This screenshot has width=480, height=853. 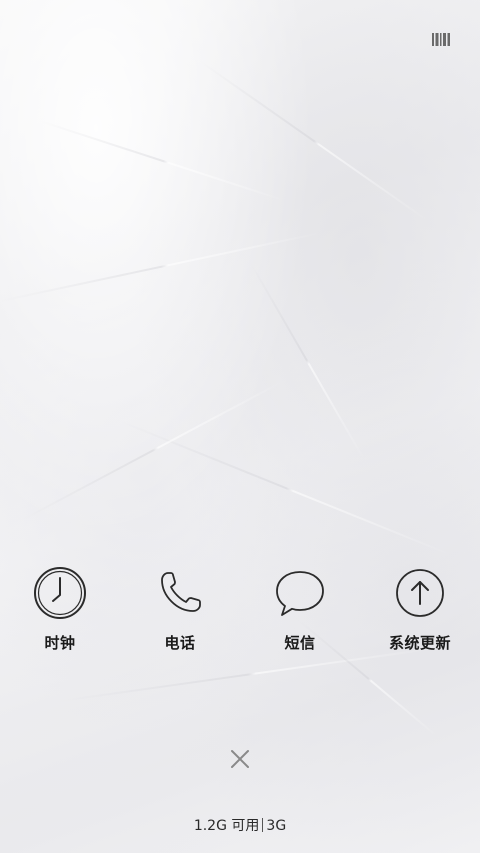 What do you see at coordinates (180, 643) in the screenshot?
I see `app-label-phone: 电话` at bounding box center [180, 643].